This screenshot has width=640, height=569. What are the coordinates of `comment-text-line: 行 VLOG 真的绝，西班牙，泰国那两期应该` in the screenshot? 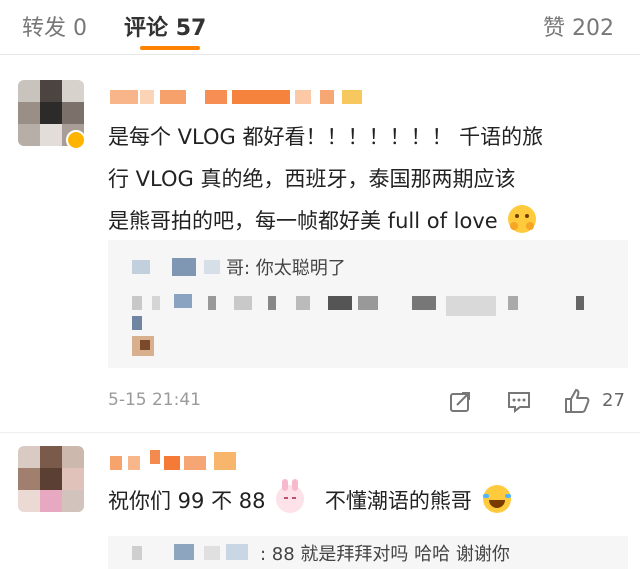 It's located at (312, 179).